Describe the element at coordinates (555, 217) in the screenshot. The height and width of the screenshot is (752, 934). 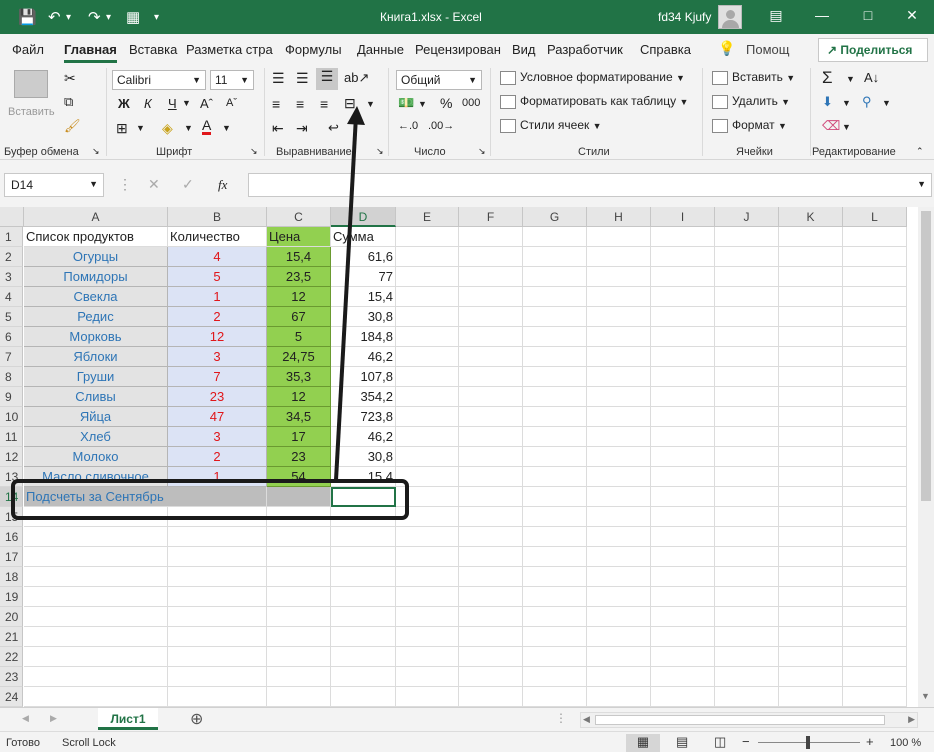
I see `column-header-g: G` at that location.